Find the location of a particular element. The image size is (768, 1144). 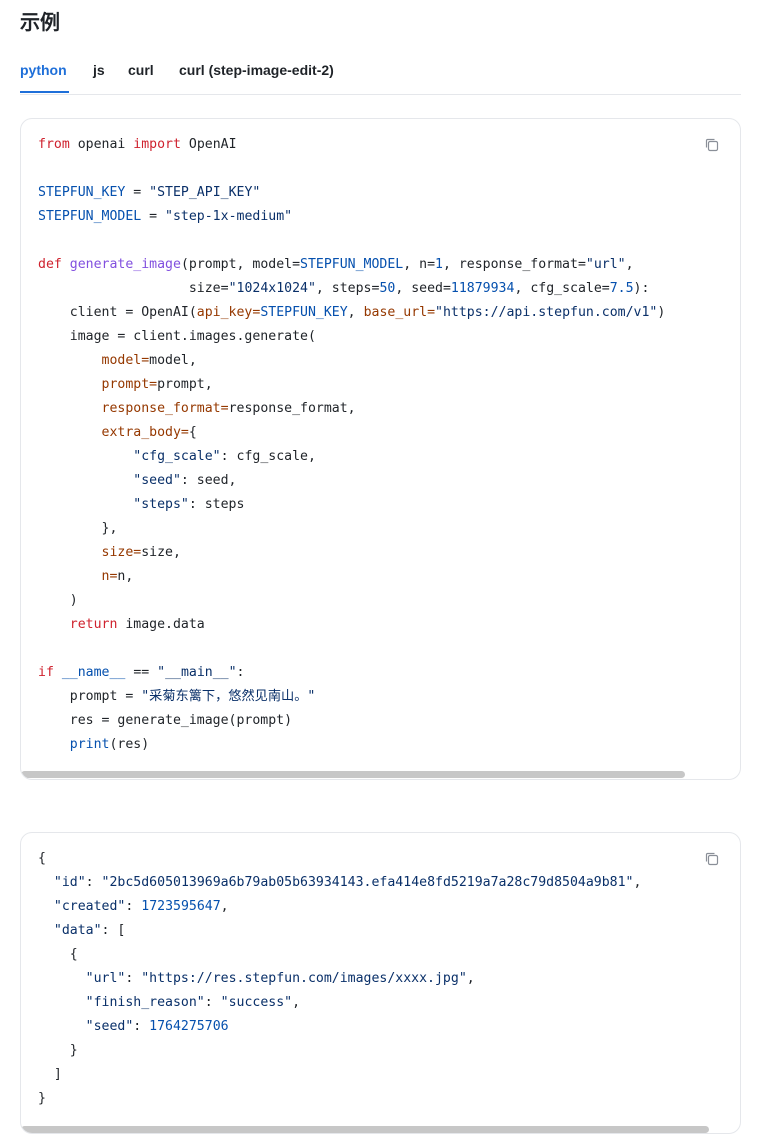

code-token: image = client.images.generate( is located at coordinates (177, 336).